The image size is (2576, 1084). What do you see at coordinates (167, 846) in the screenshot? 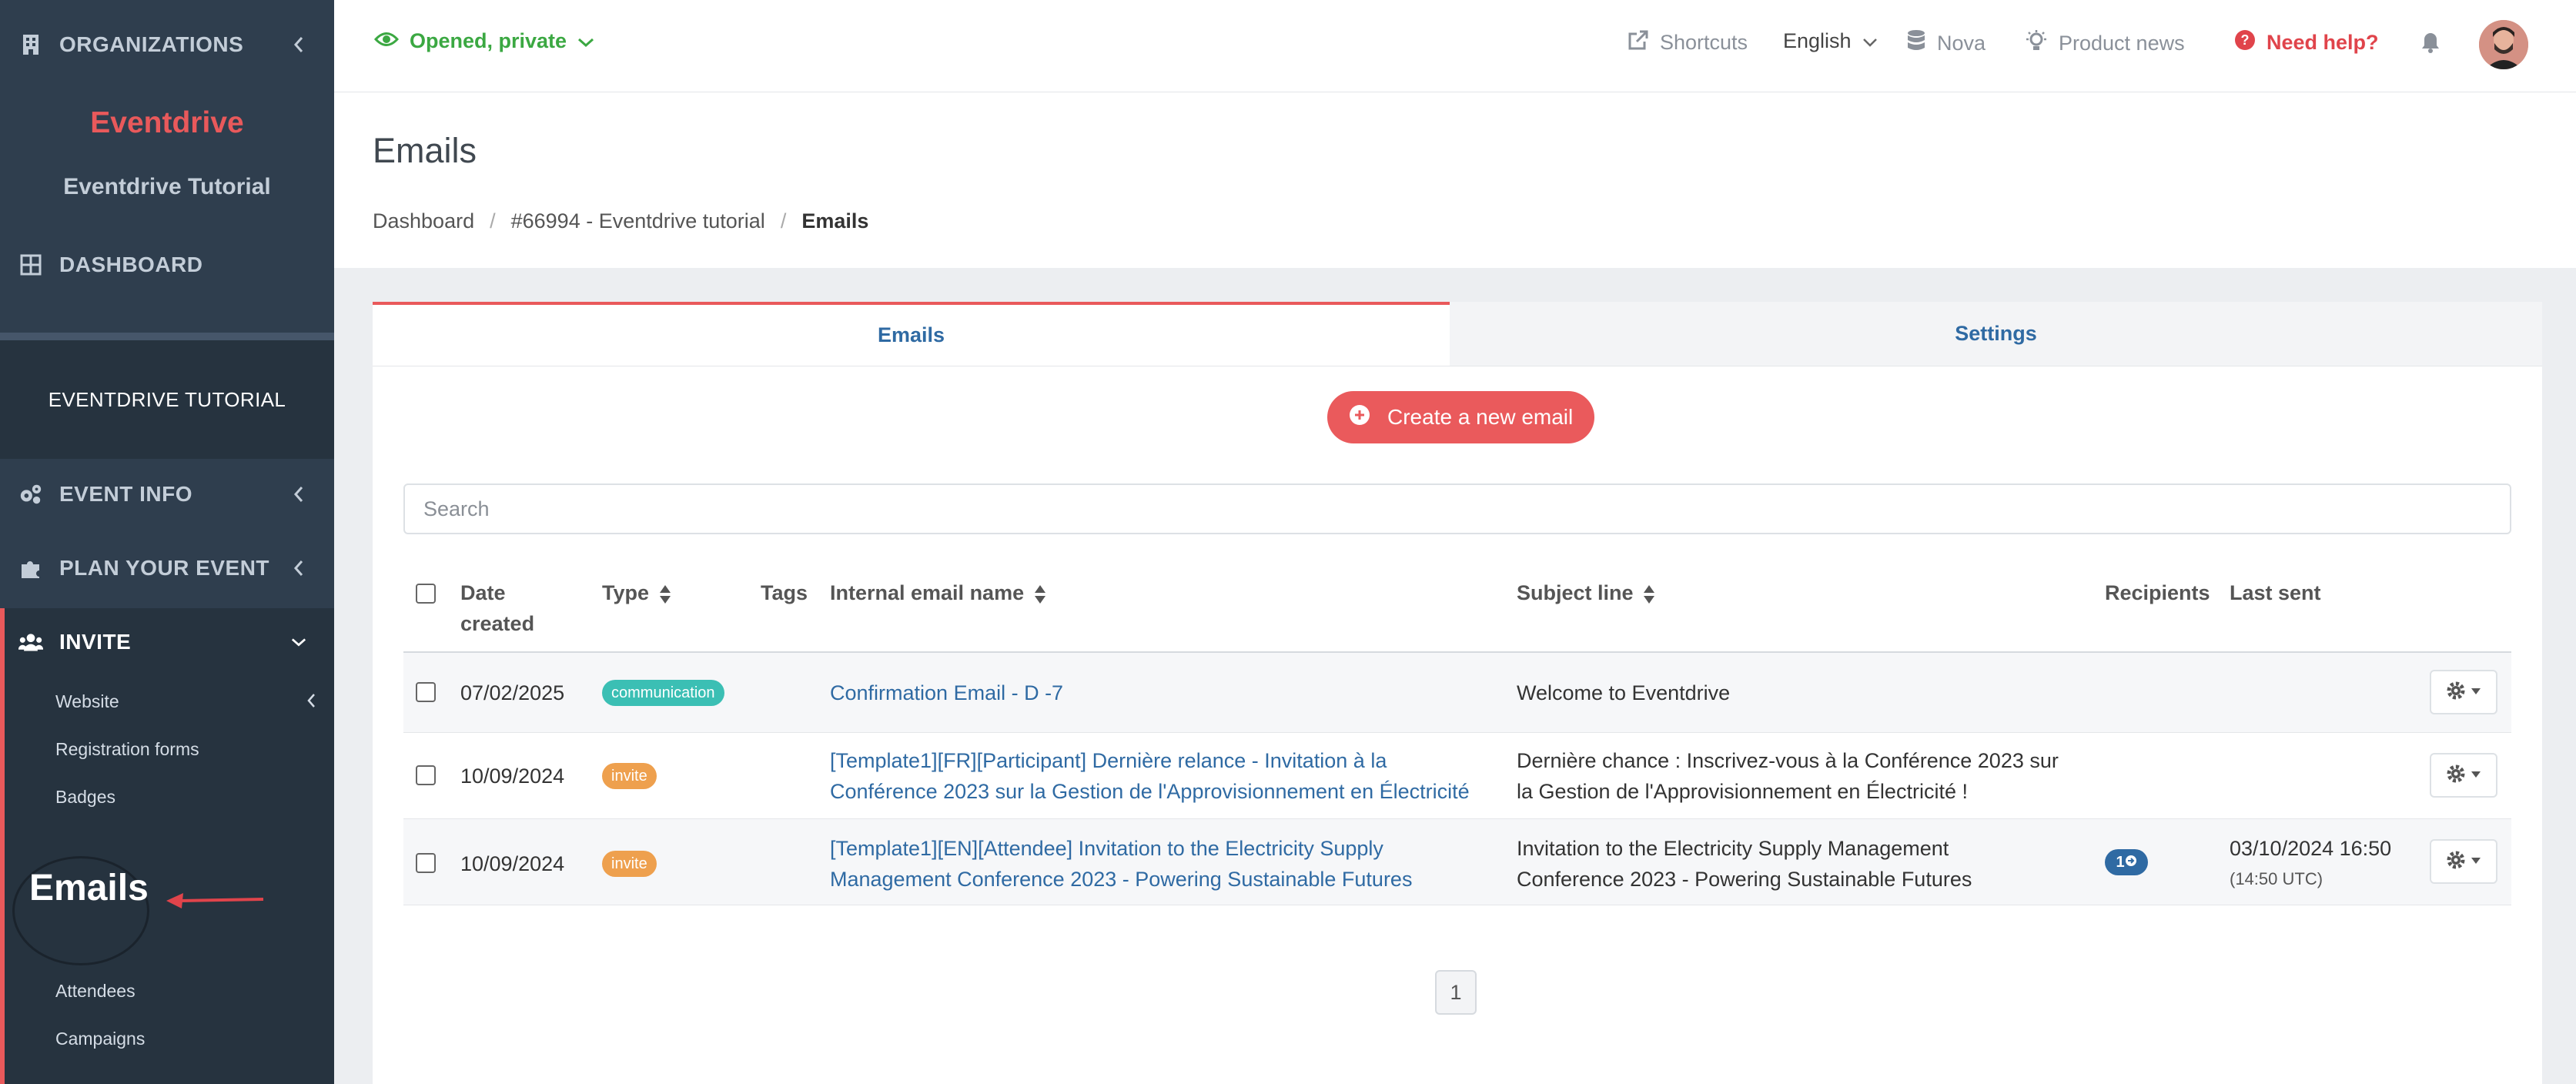
I see `invite-section` at bounding box center [167, 846].